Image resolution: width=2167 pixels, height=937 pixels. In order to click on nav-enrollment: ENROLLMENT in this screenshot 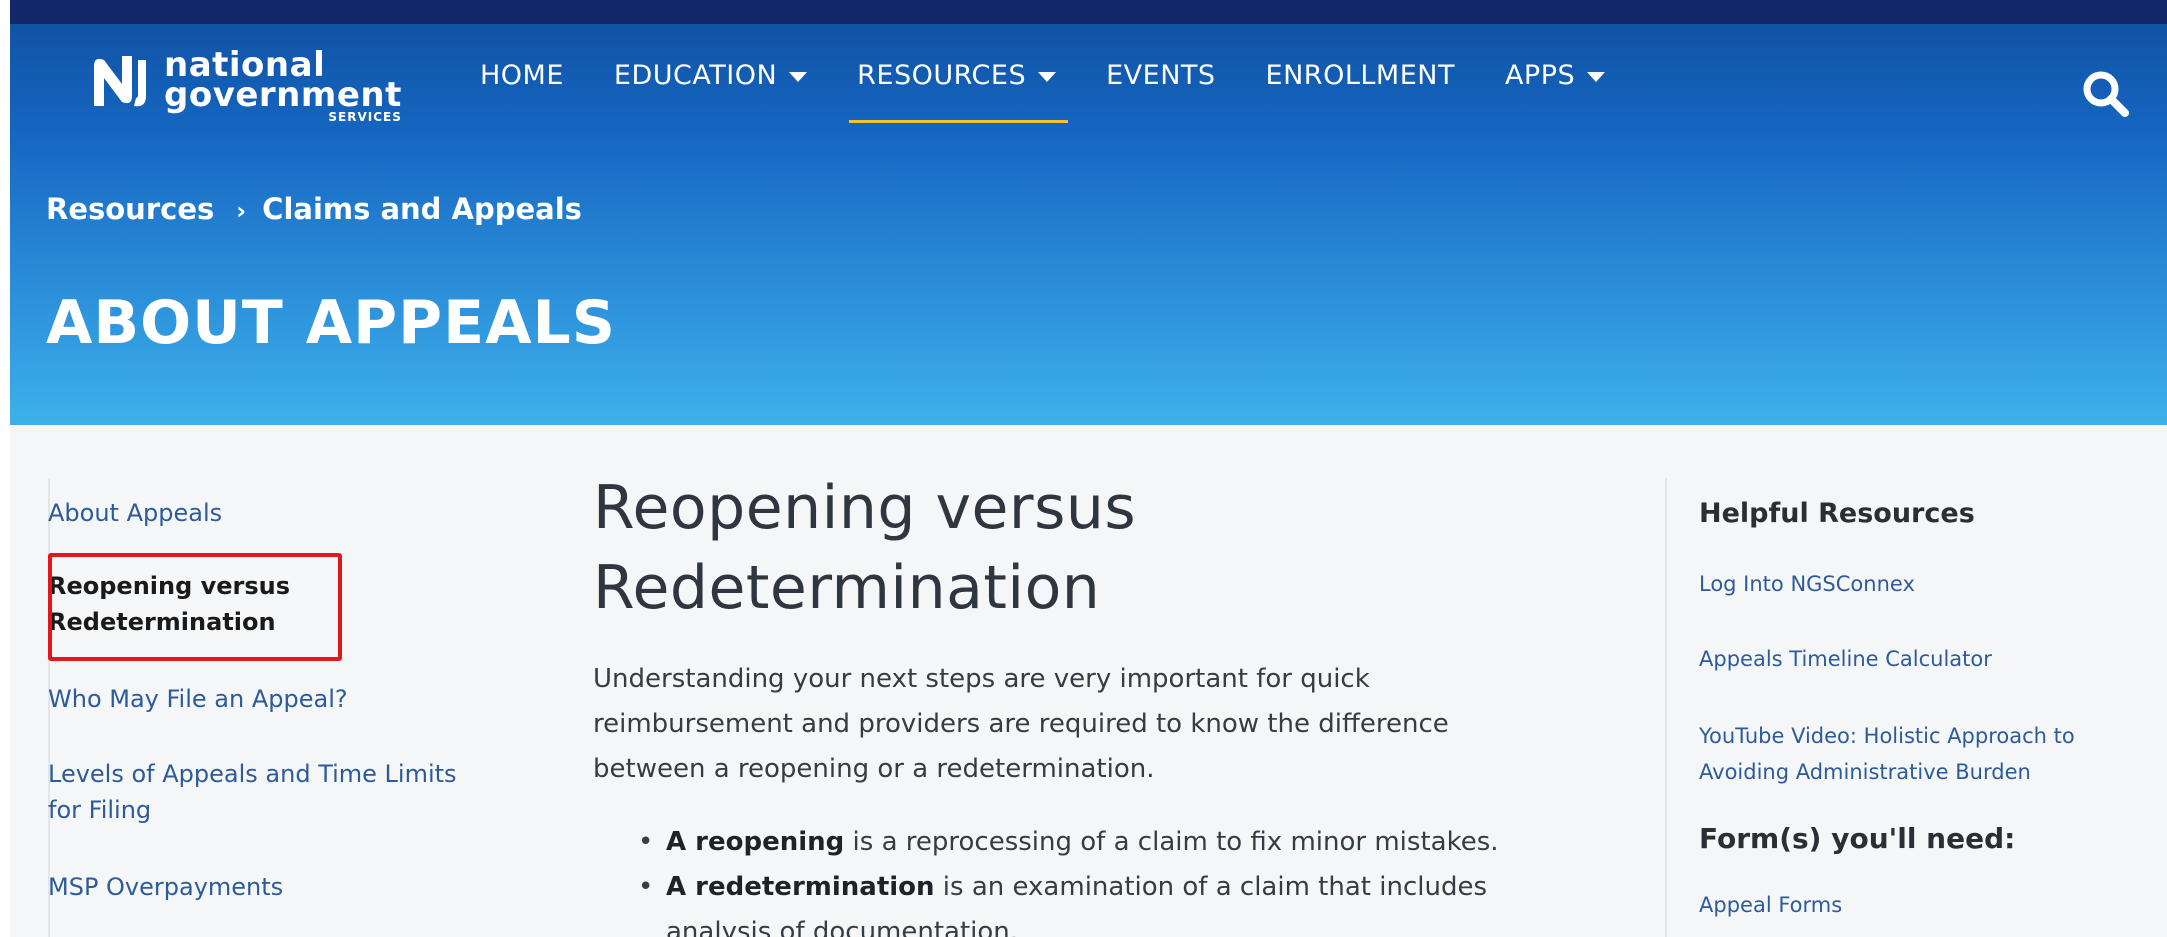, I will do `click(1360, 75)`.